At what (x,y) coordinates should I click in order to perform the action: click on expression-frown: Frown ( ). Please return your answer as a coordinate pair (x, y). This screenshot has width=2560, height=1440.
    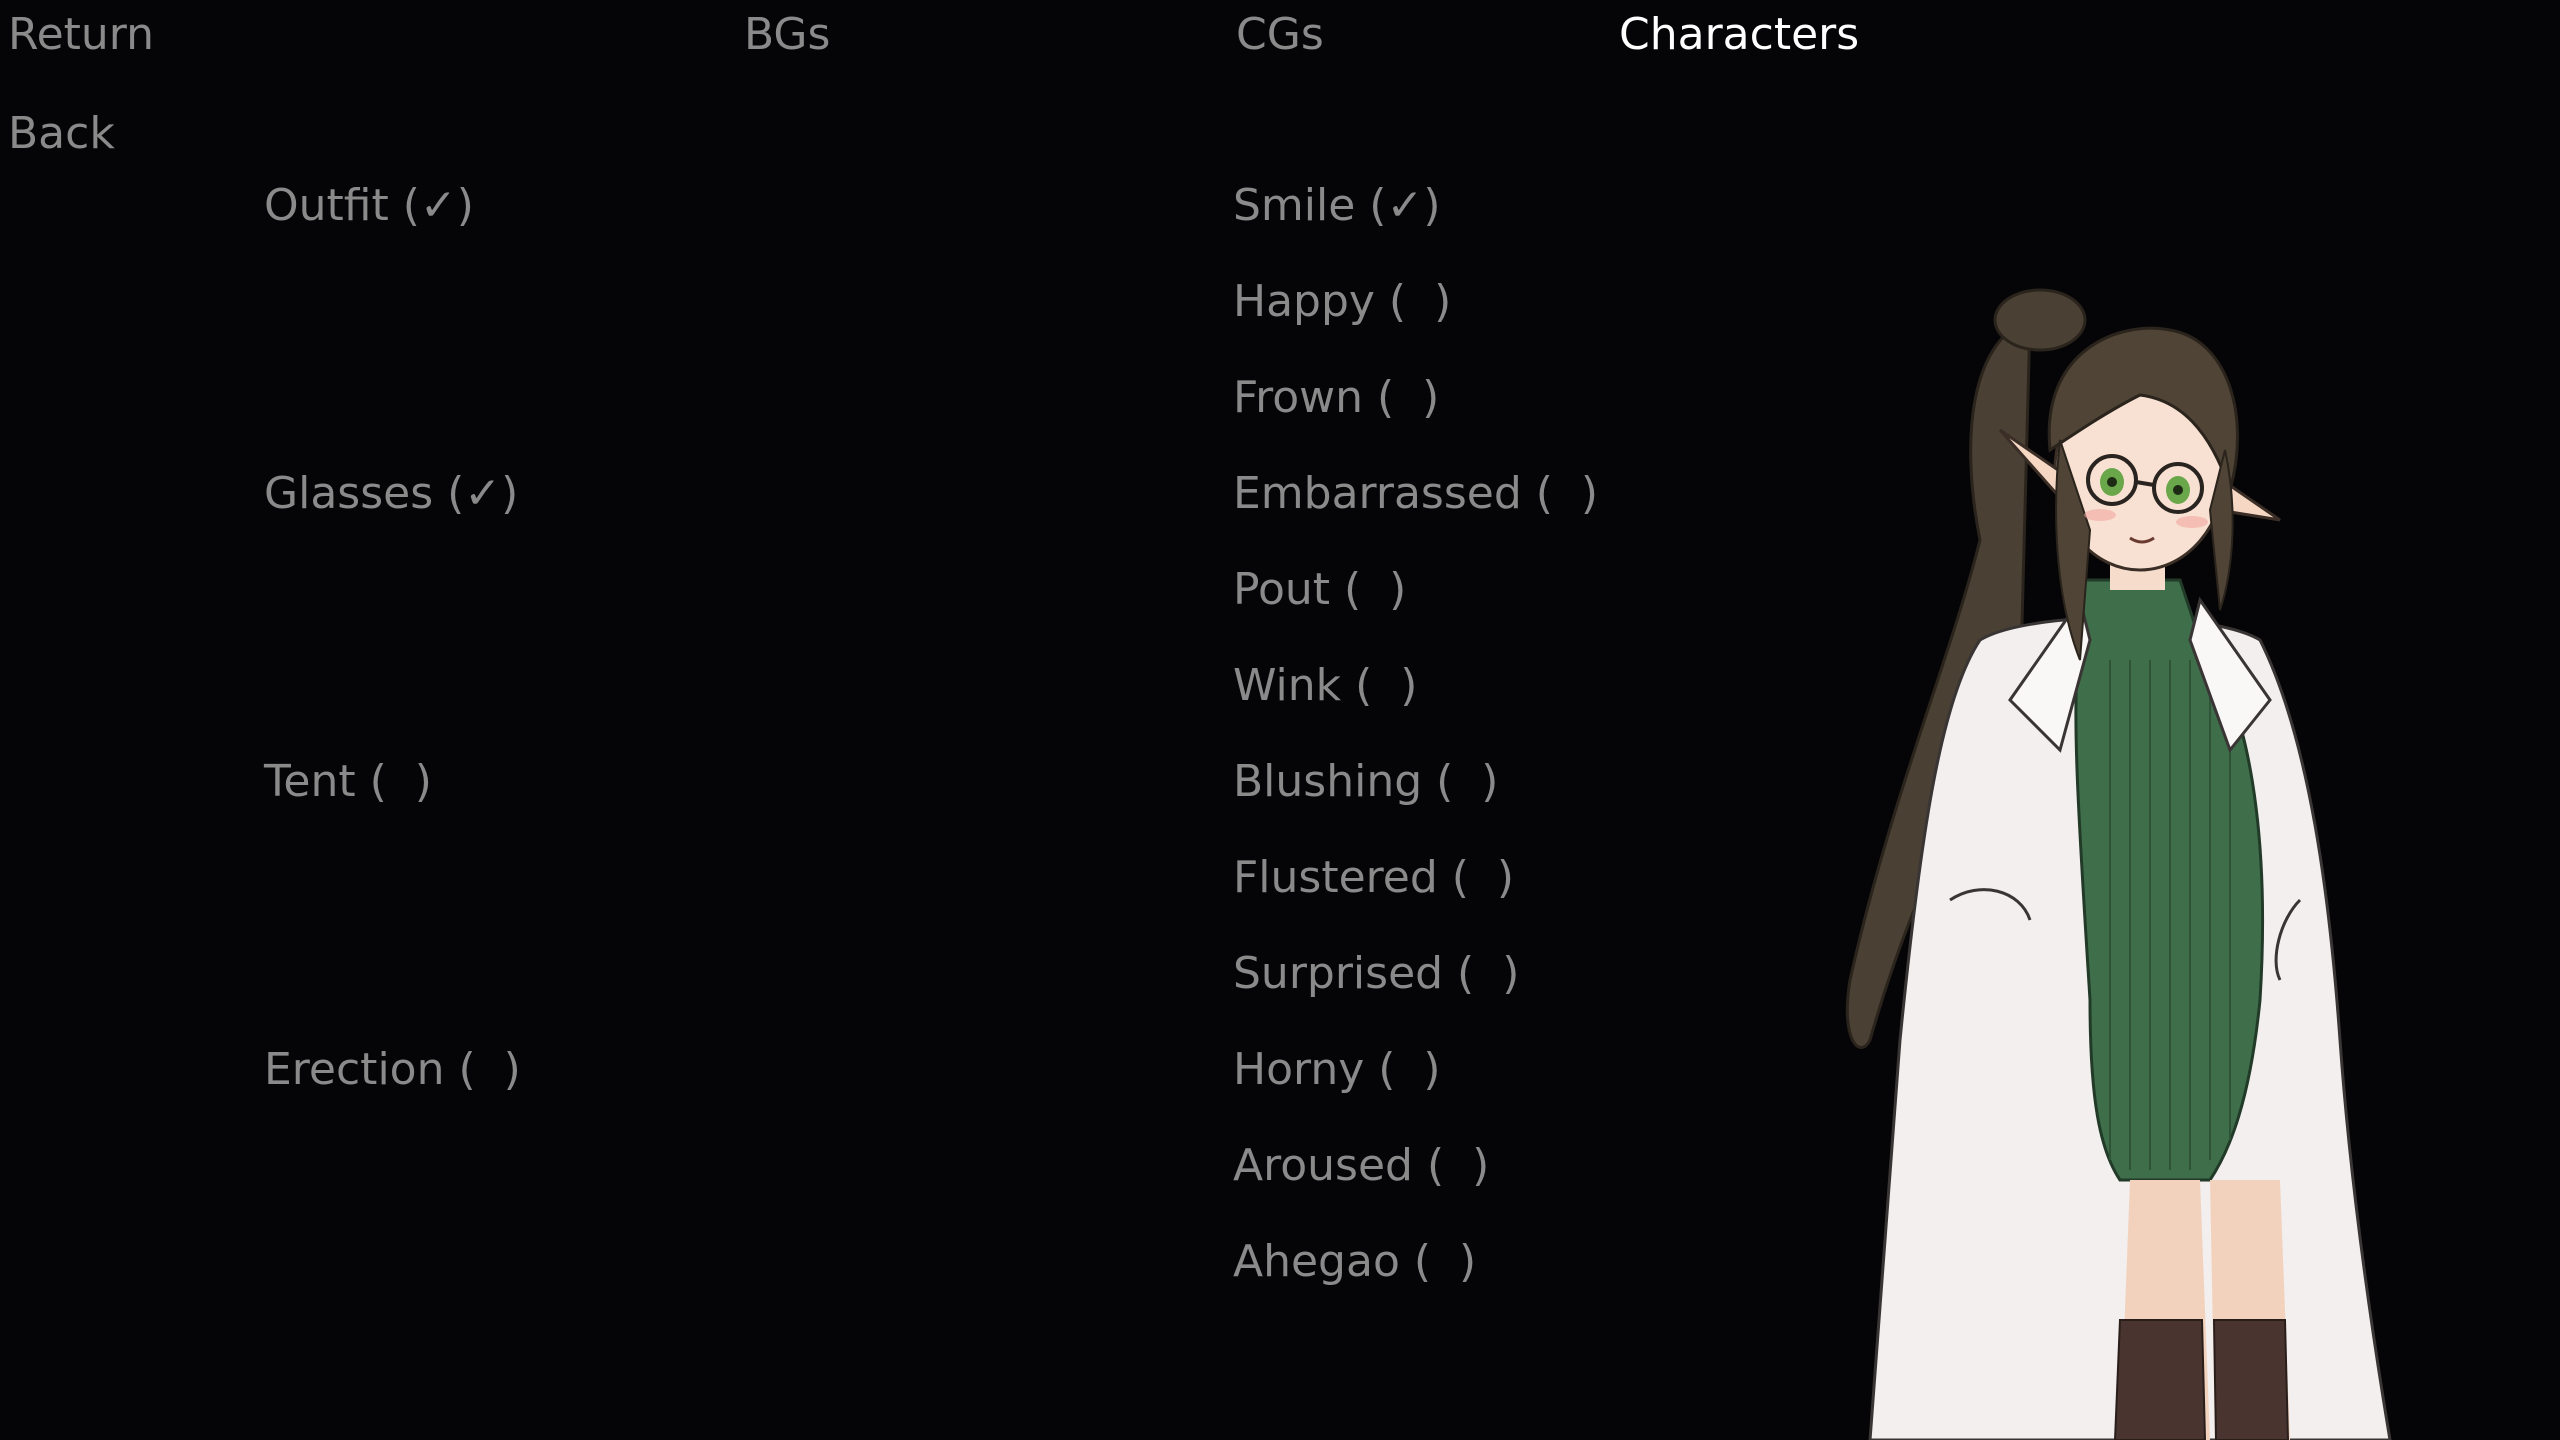
    Looking at the image, I should click on (1336, 398).